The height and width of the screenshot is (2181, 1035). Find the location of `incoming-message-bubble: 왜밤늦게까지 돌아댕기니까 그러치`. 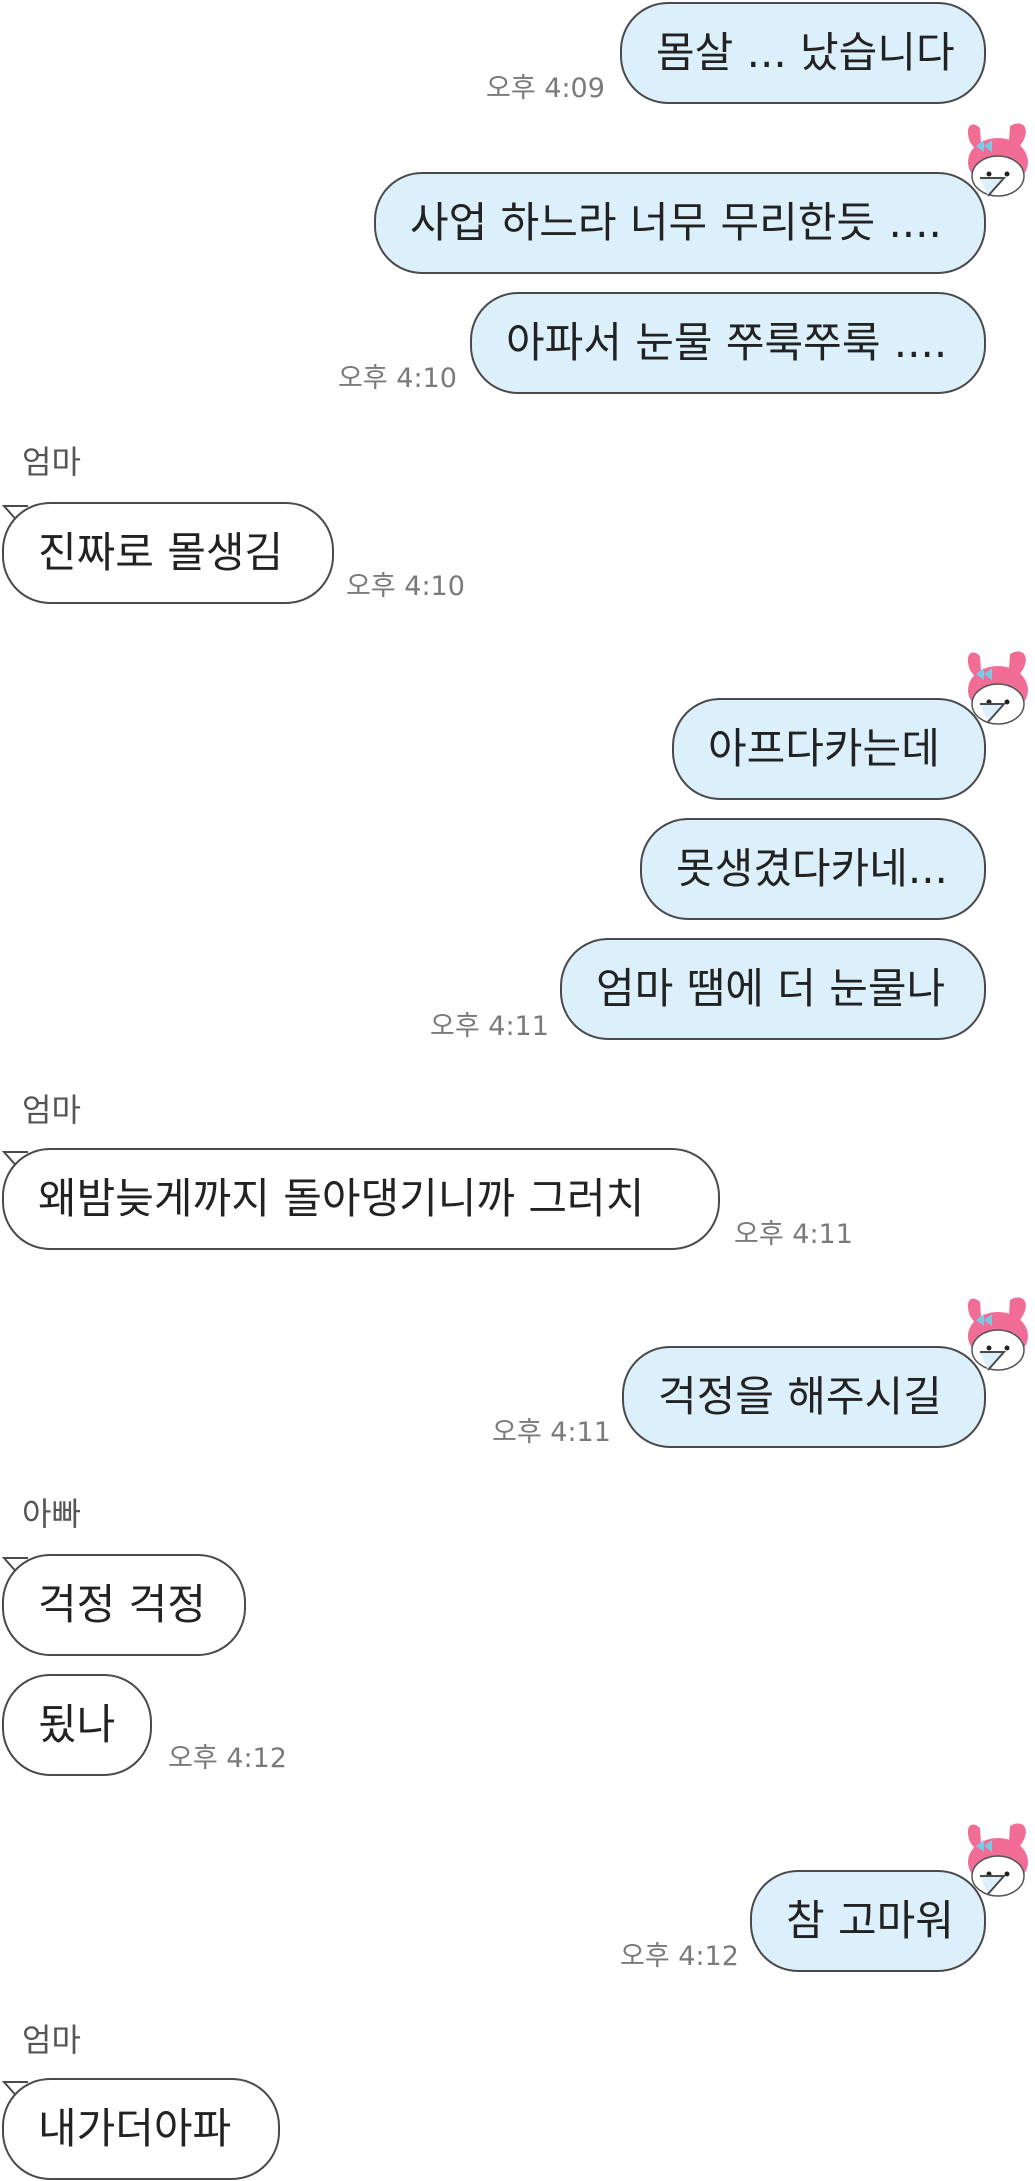

incoming-message-bubble: 왜밤늦게까지 돌아댕기니까 그러치 is located at coordinates (361, 1199).